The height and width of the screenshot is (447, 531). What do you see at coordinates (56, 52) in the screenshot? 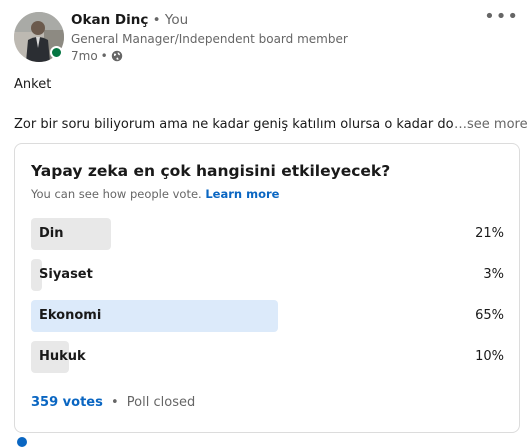
I see `online-status-indicator` at bounding box center [56, 52].